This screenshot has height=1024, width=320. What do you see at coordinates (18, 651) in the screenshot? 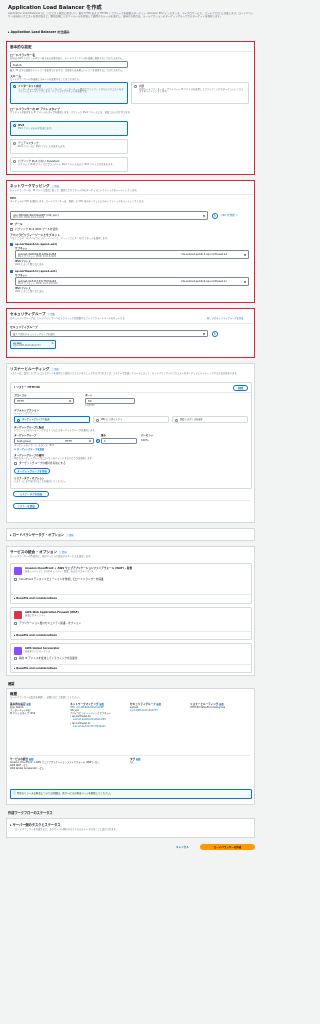
I see `global-accelerator-icon` at bounding box center [18, 651].